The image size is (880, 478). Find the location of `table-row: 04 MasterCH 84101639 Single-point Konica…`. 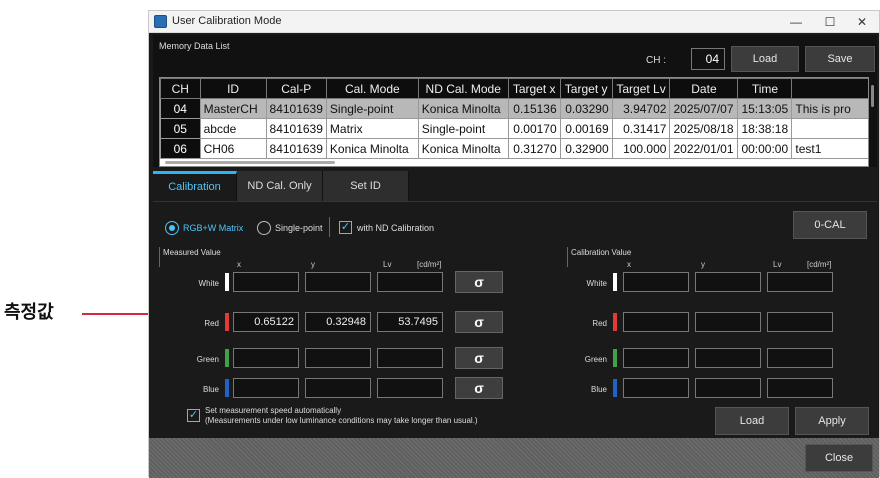

table-row: 04 MasterCH 84101639 Single-point Konica… is located at coordinates (514, 108).